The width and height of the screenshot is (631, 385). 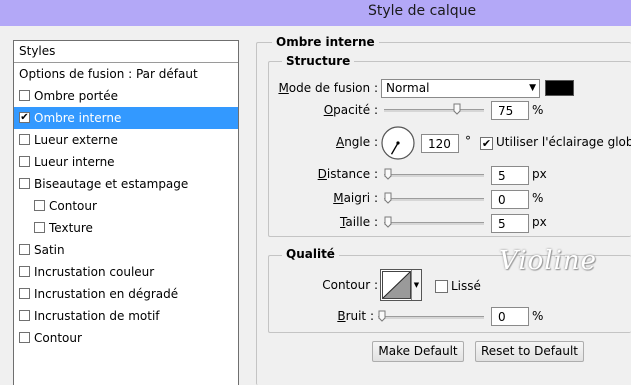 What do you see at coordinates (126, 118) in the screenshot?
I see `style-list-item: ✔ Ombre interne` at bounding box center [126, 118].